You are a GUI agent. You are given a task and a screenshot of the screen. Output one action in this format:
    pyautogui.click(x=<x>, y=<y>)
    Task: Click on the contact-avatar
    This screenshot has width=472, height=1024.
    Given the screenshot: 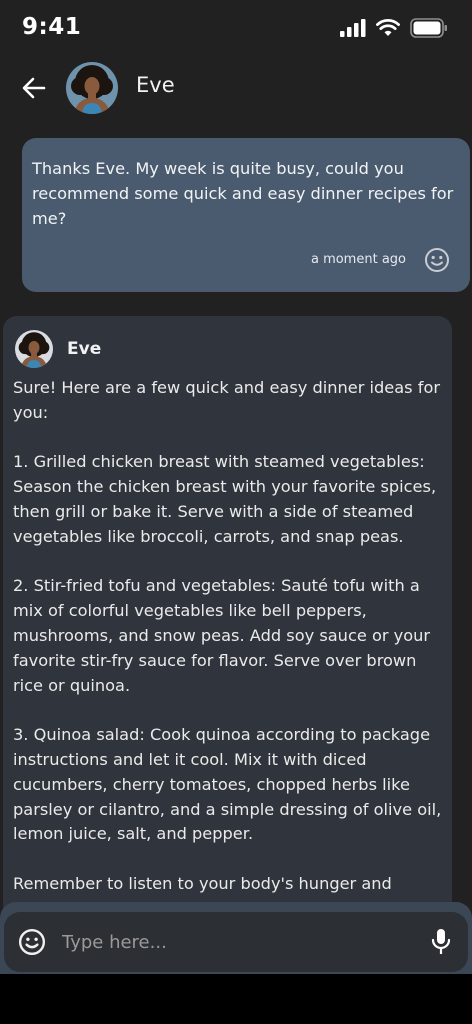 What is the action you would take?
    pyautogui.click(x=92, y=88)
    